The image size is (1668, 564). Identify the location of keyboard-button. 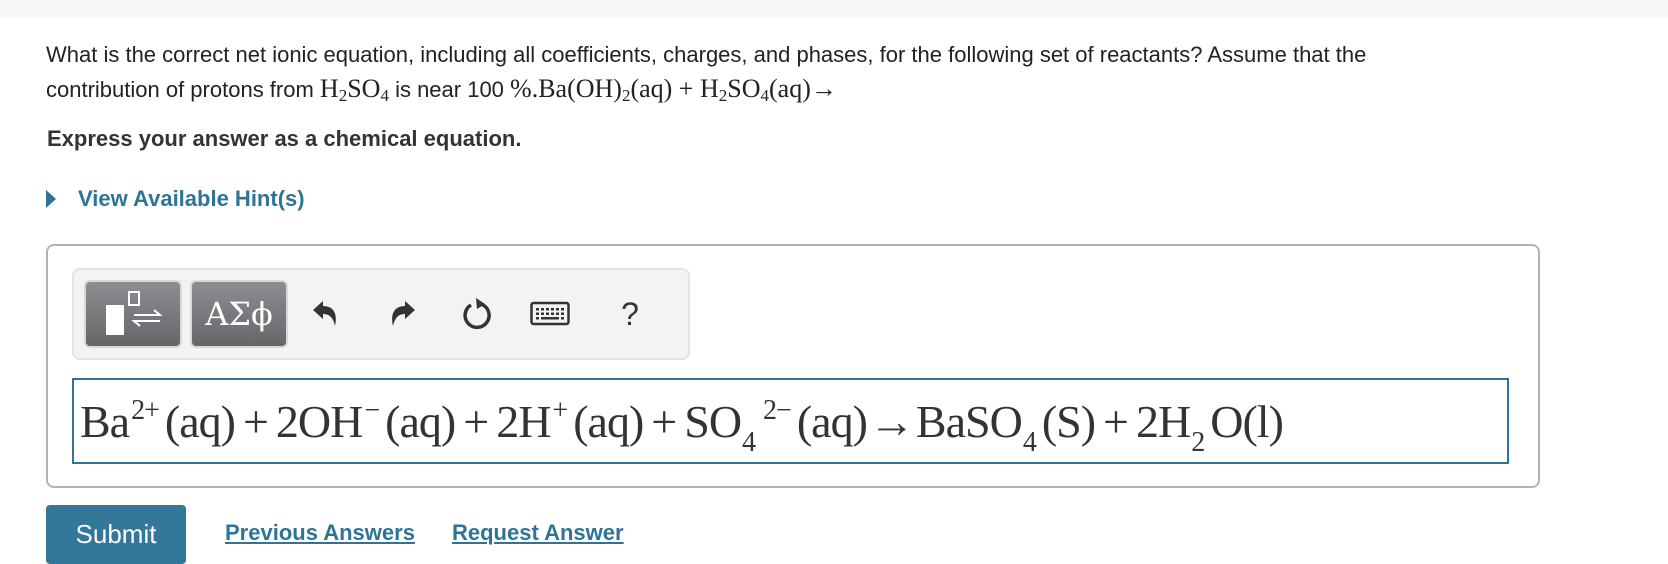
(550, 314).